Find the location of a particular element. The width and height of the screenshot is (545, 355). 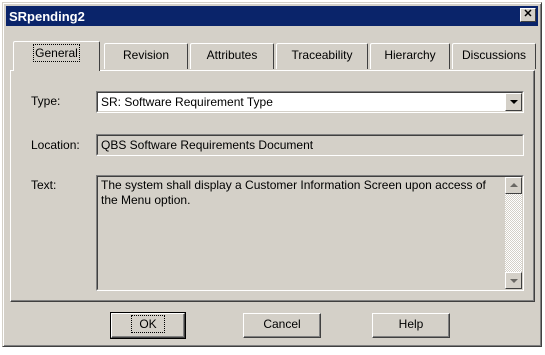

tab-hierarchy: Hierarchy is located at coordinates (410, 56).